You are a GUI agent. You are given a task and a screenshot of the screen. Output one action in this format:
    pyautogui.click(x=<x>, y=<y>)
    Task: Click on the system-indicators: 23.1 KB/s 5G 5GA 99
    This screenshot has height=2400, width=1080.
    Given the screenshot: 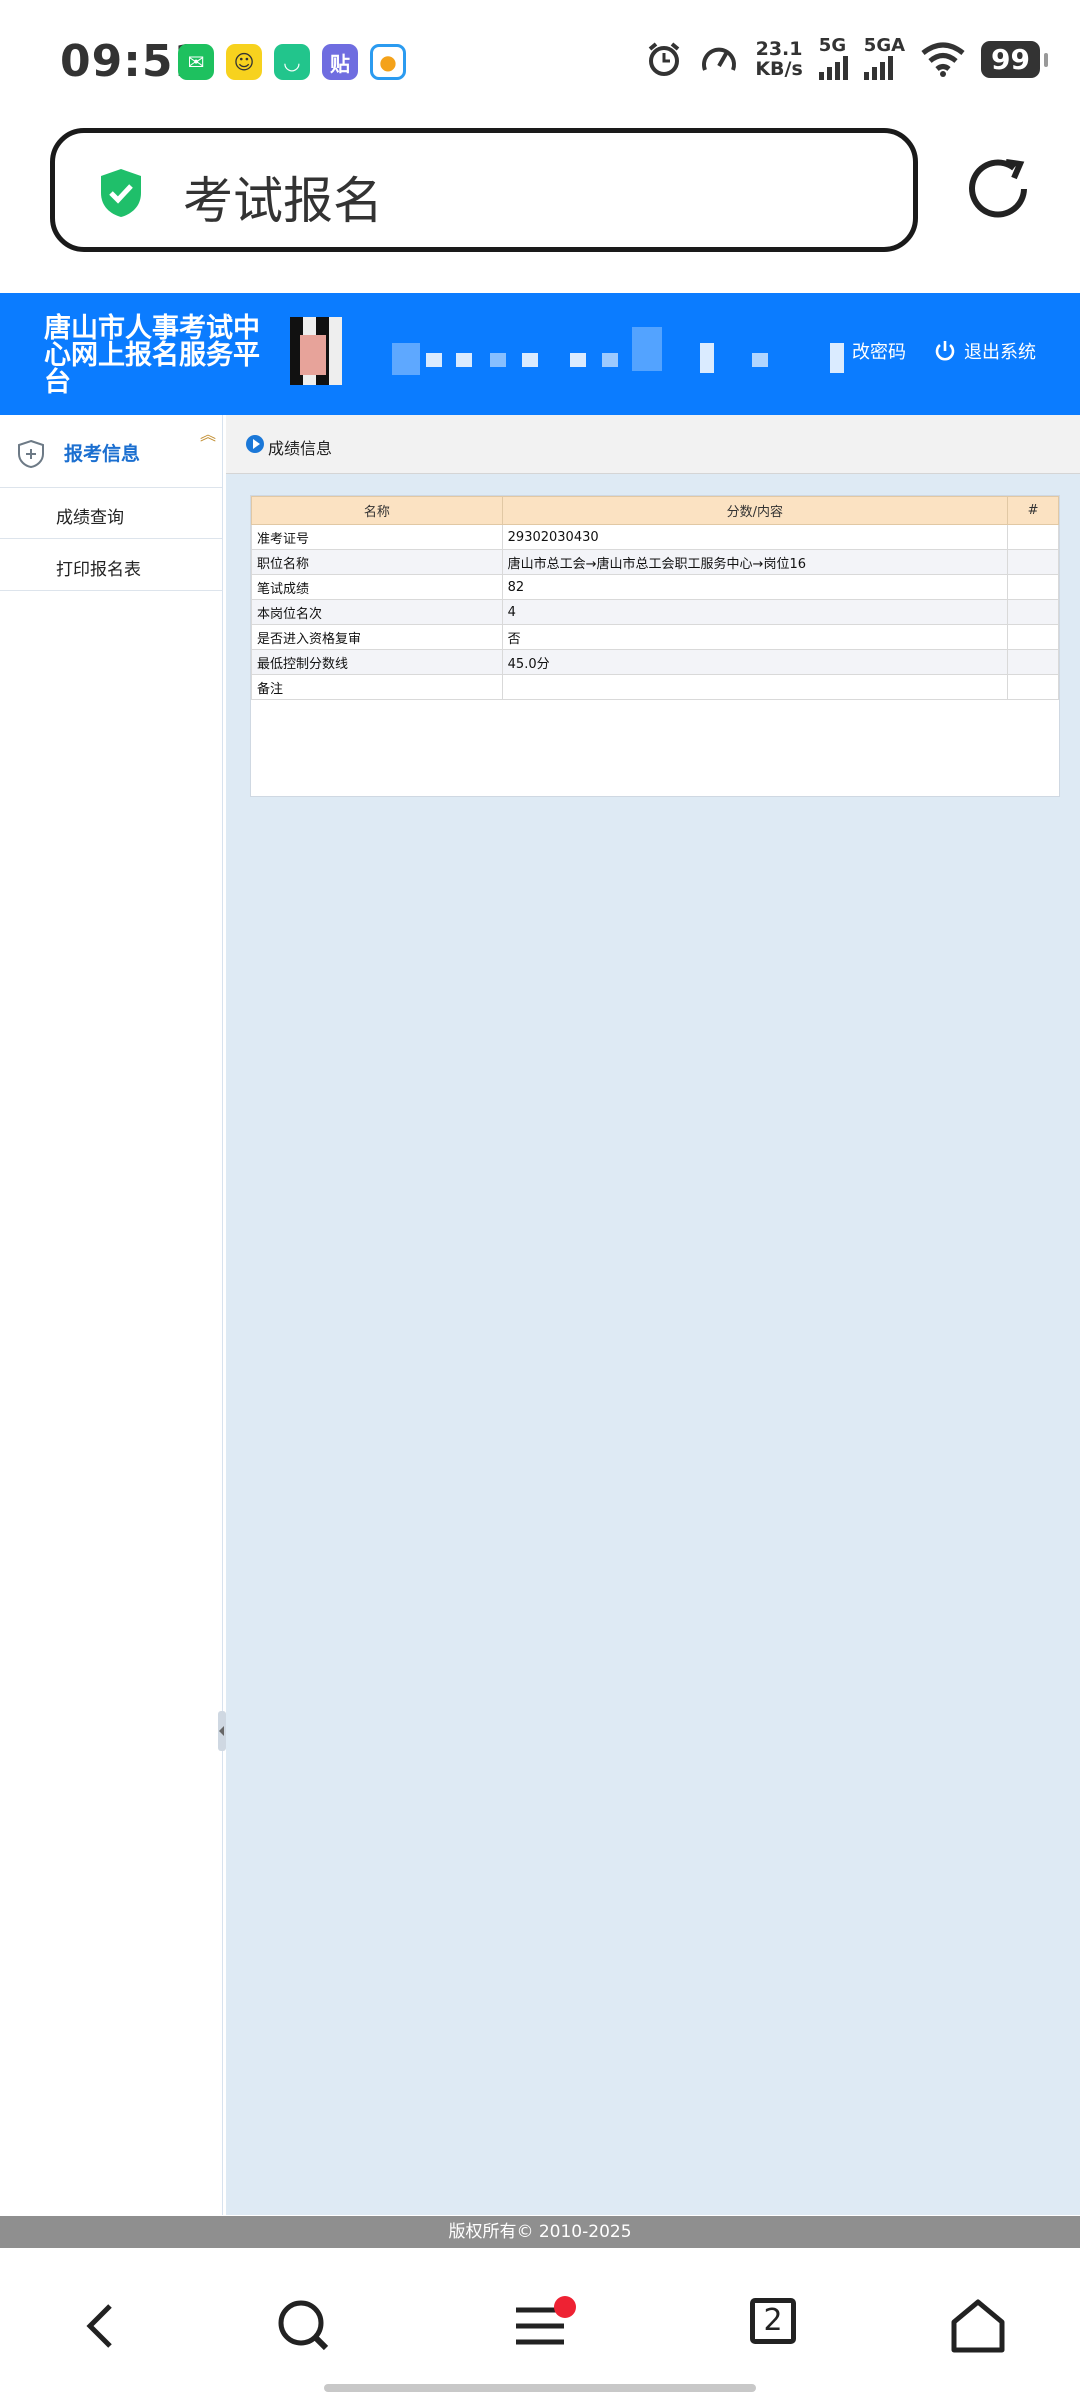 What is the action you would take?
    pyautogui.click(x=846, y=57)
    